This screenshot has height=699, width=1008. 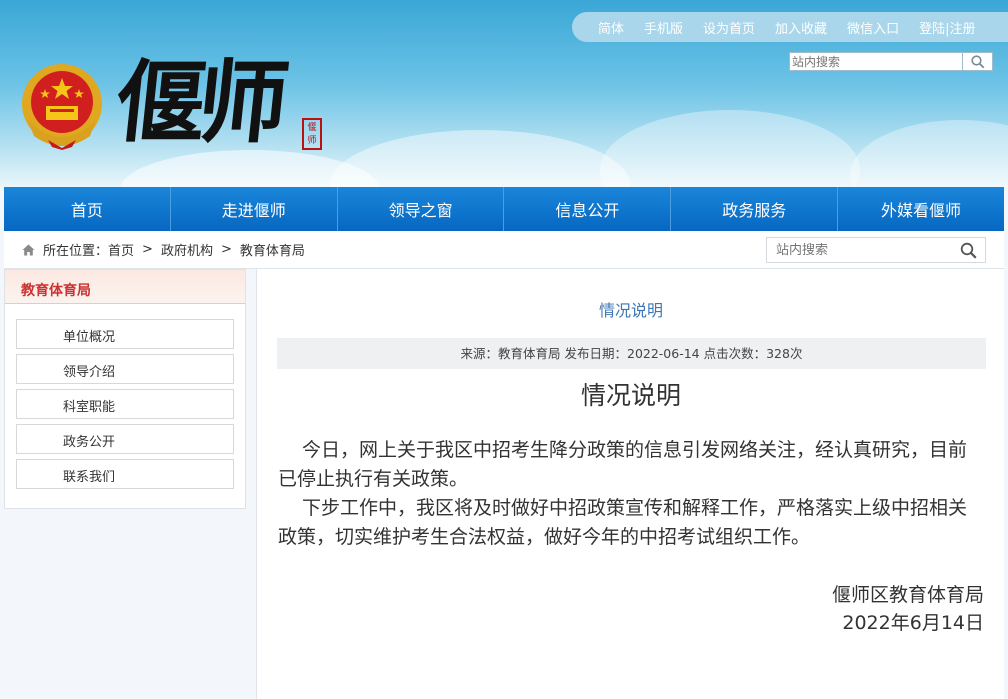 What do you see at coordinates (312, 134) in the screenshot?
I see `red-seal-logo: 偃师` at bounding box center [312, 134].